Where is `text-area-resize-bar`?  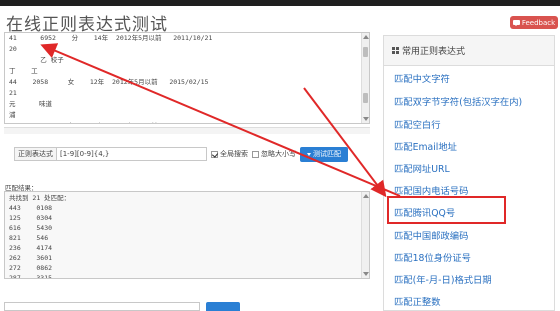 text-area-resize-bar is located at coordinates (187, 130).